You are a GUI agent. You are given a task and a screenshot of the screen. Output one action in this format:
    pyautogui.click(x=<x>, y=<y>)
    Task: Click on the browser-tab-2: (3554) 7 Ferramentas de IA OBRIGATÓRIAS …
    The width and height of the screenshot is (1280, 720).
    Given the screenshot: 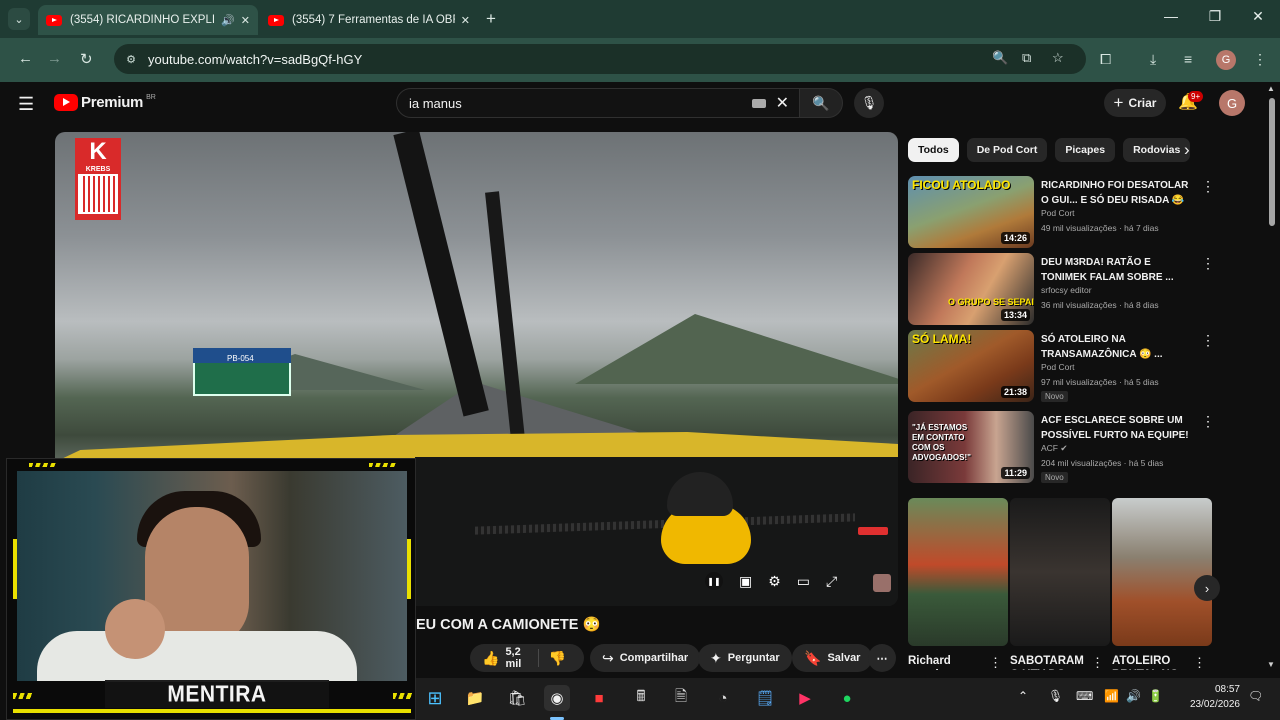 What is the action you would take?
    pyautogui.click(x=369, y=20)
    